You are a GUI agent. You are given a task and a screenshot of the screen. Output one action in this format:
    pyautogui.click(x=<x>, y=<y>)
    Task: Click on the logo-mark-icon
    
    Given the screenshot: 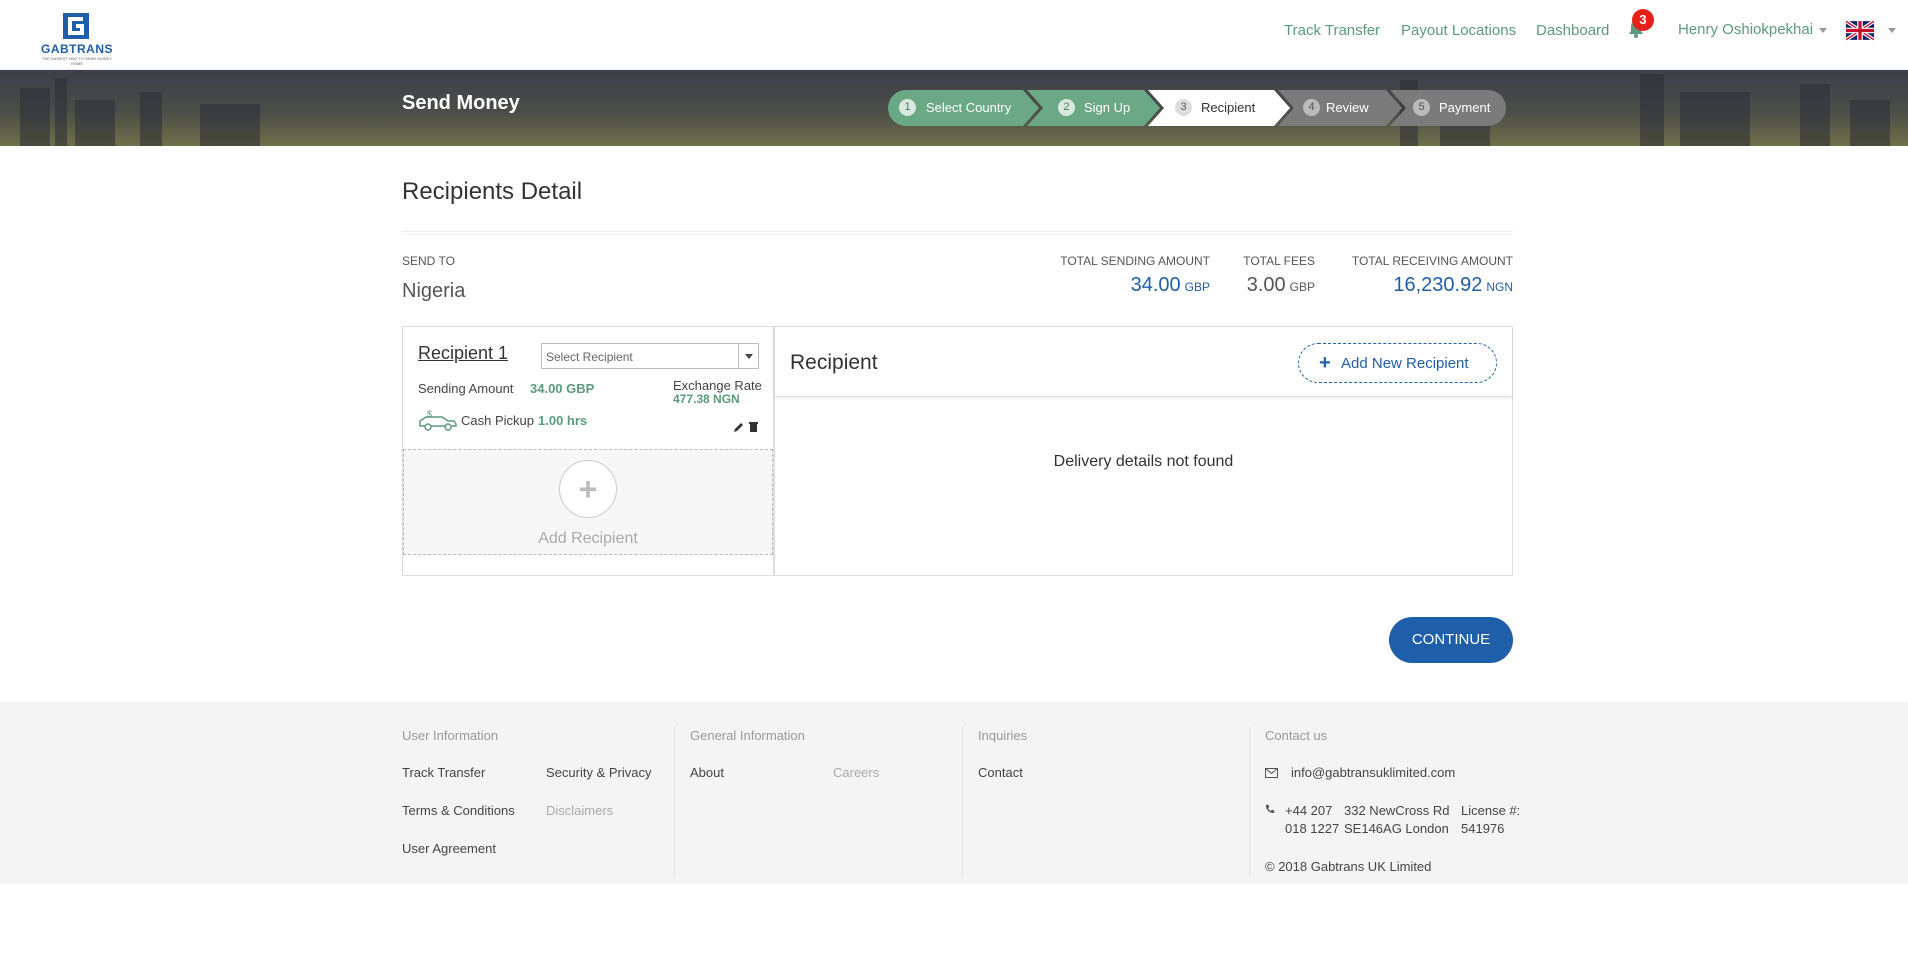 What is the action you would take?
    pyautogui.click(x=76, y=26)
    